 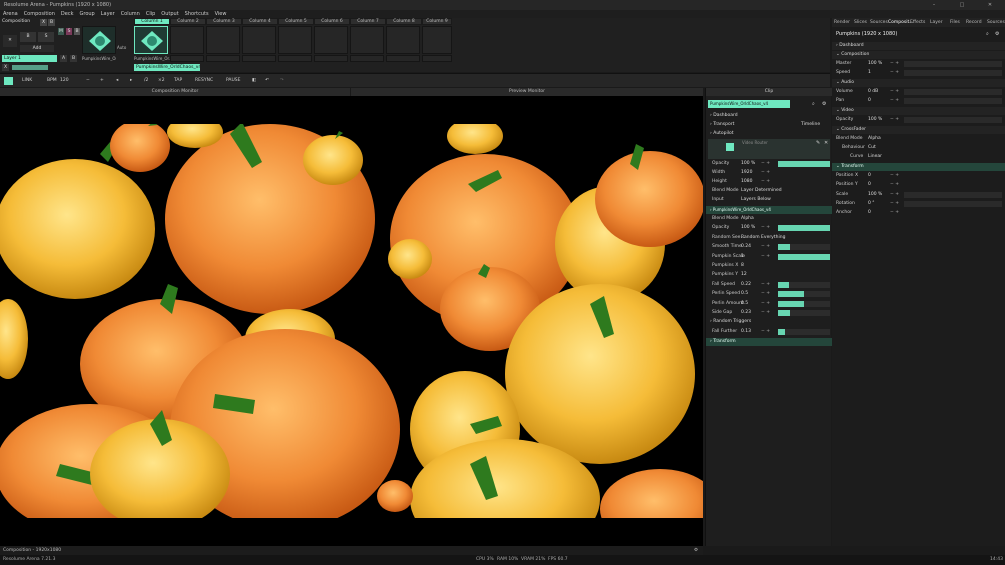 I want to click on effect-param-row: Fall Speed 0.22 − +, so click(x=769, y=285).